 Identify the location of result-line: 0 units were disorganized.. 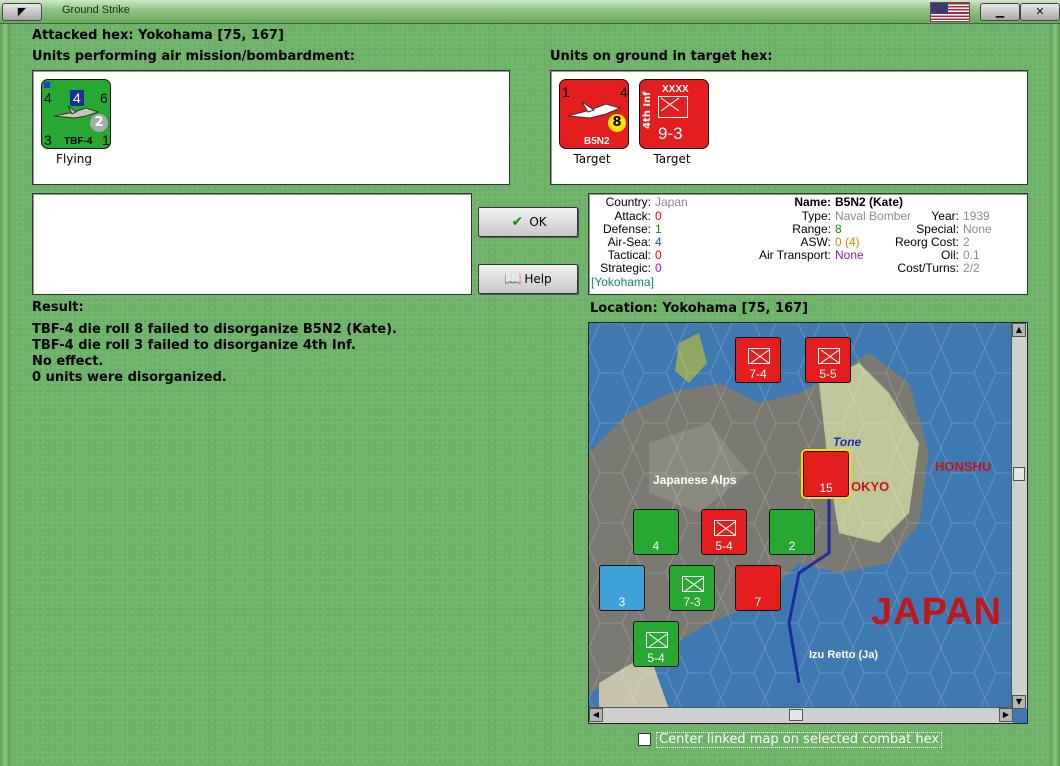
(129, 377).